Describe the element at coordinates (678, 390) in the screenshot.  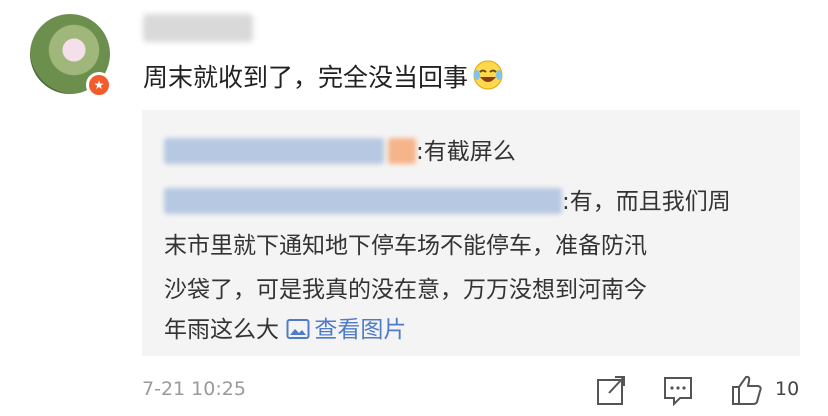
I see `comment-icon` at that location.